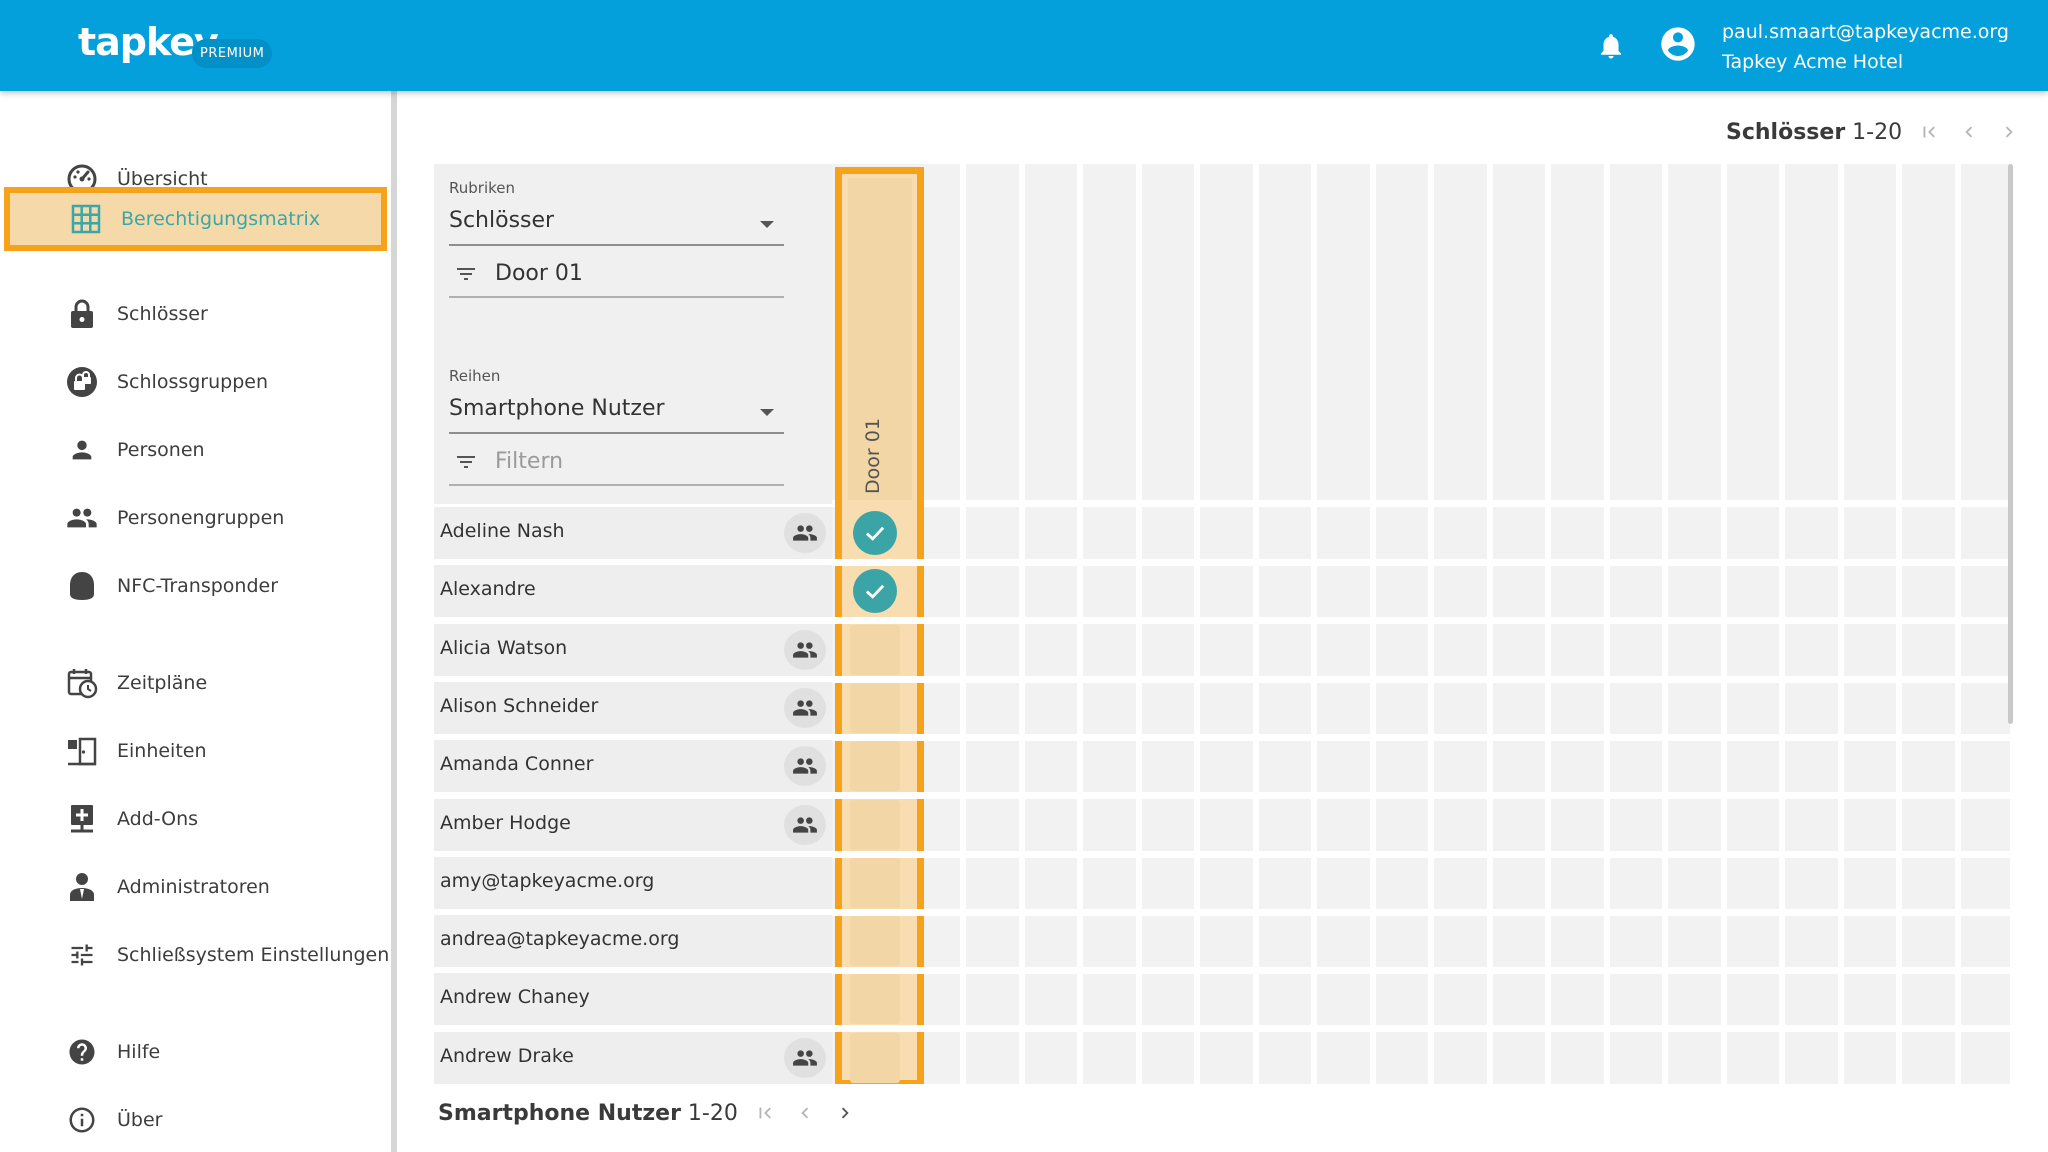 This screenshot has width=2048, height=1152. What do you see at coordinates (82, 1120) in the screenshot?
I see `info-icon` at bounding box center [82, 1120].